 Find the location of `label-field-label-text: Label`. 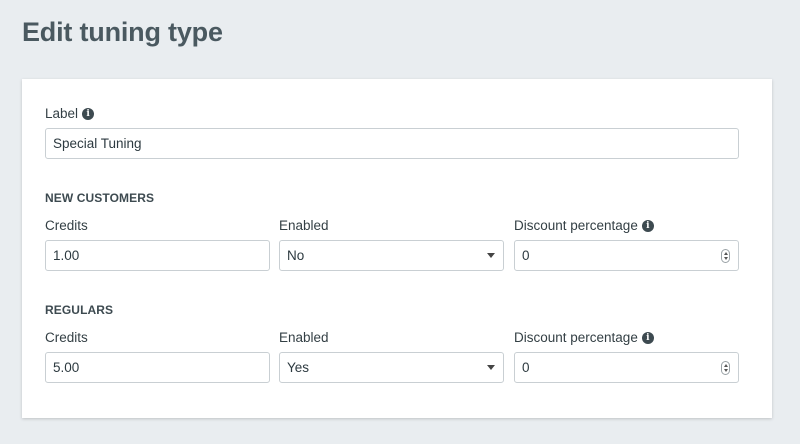

label-field-label-text: Label is located at coordinates (62, 113).